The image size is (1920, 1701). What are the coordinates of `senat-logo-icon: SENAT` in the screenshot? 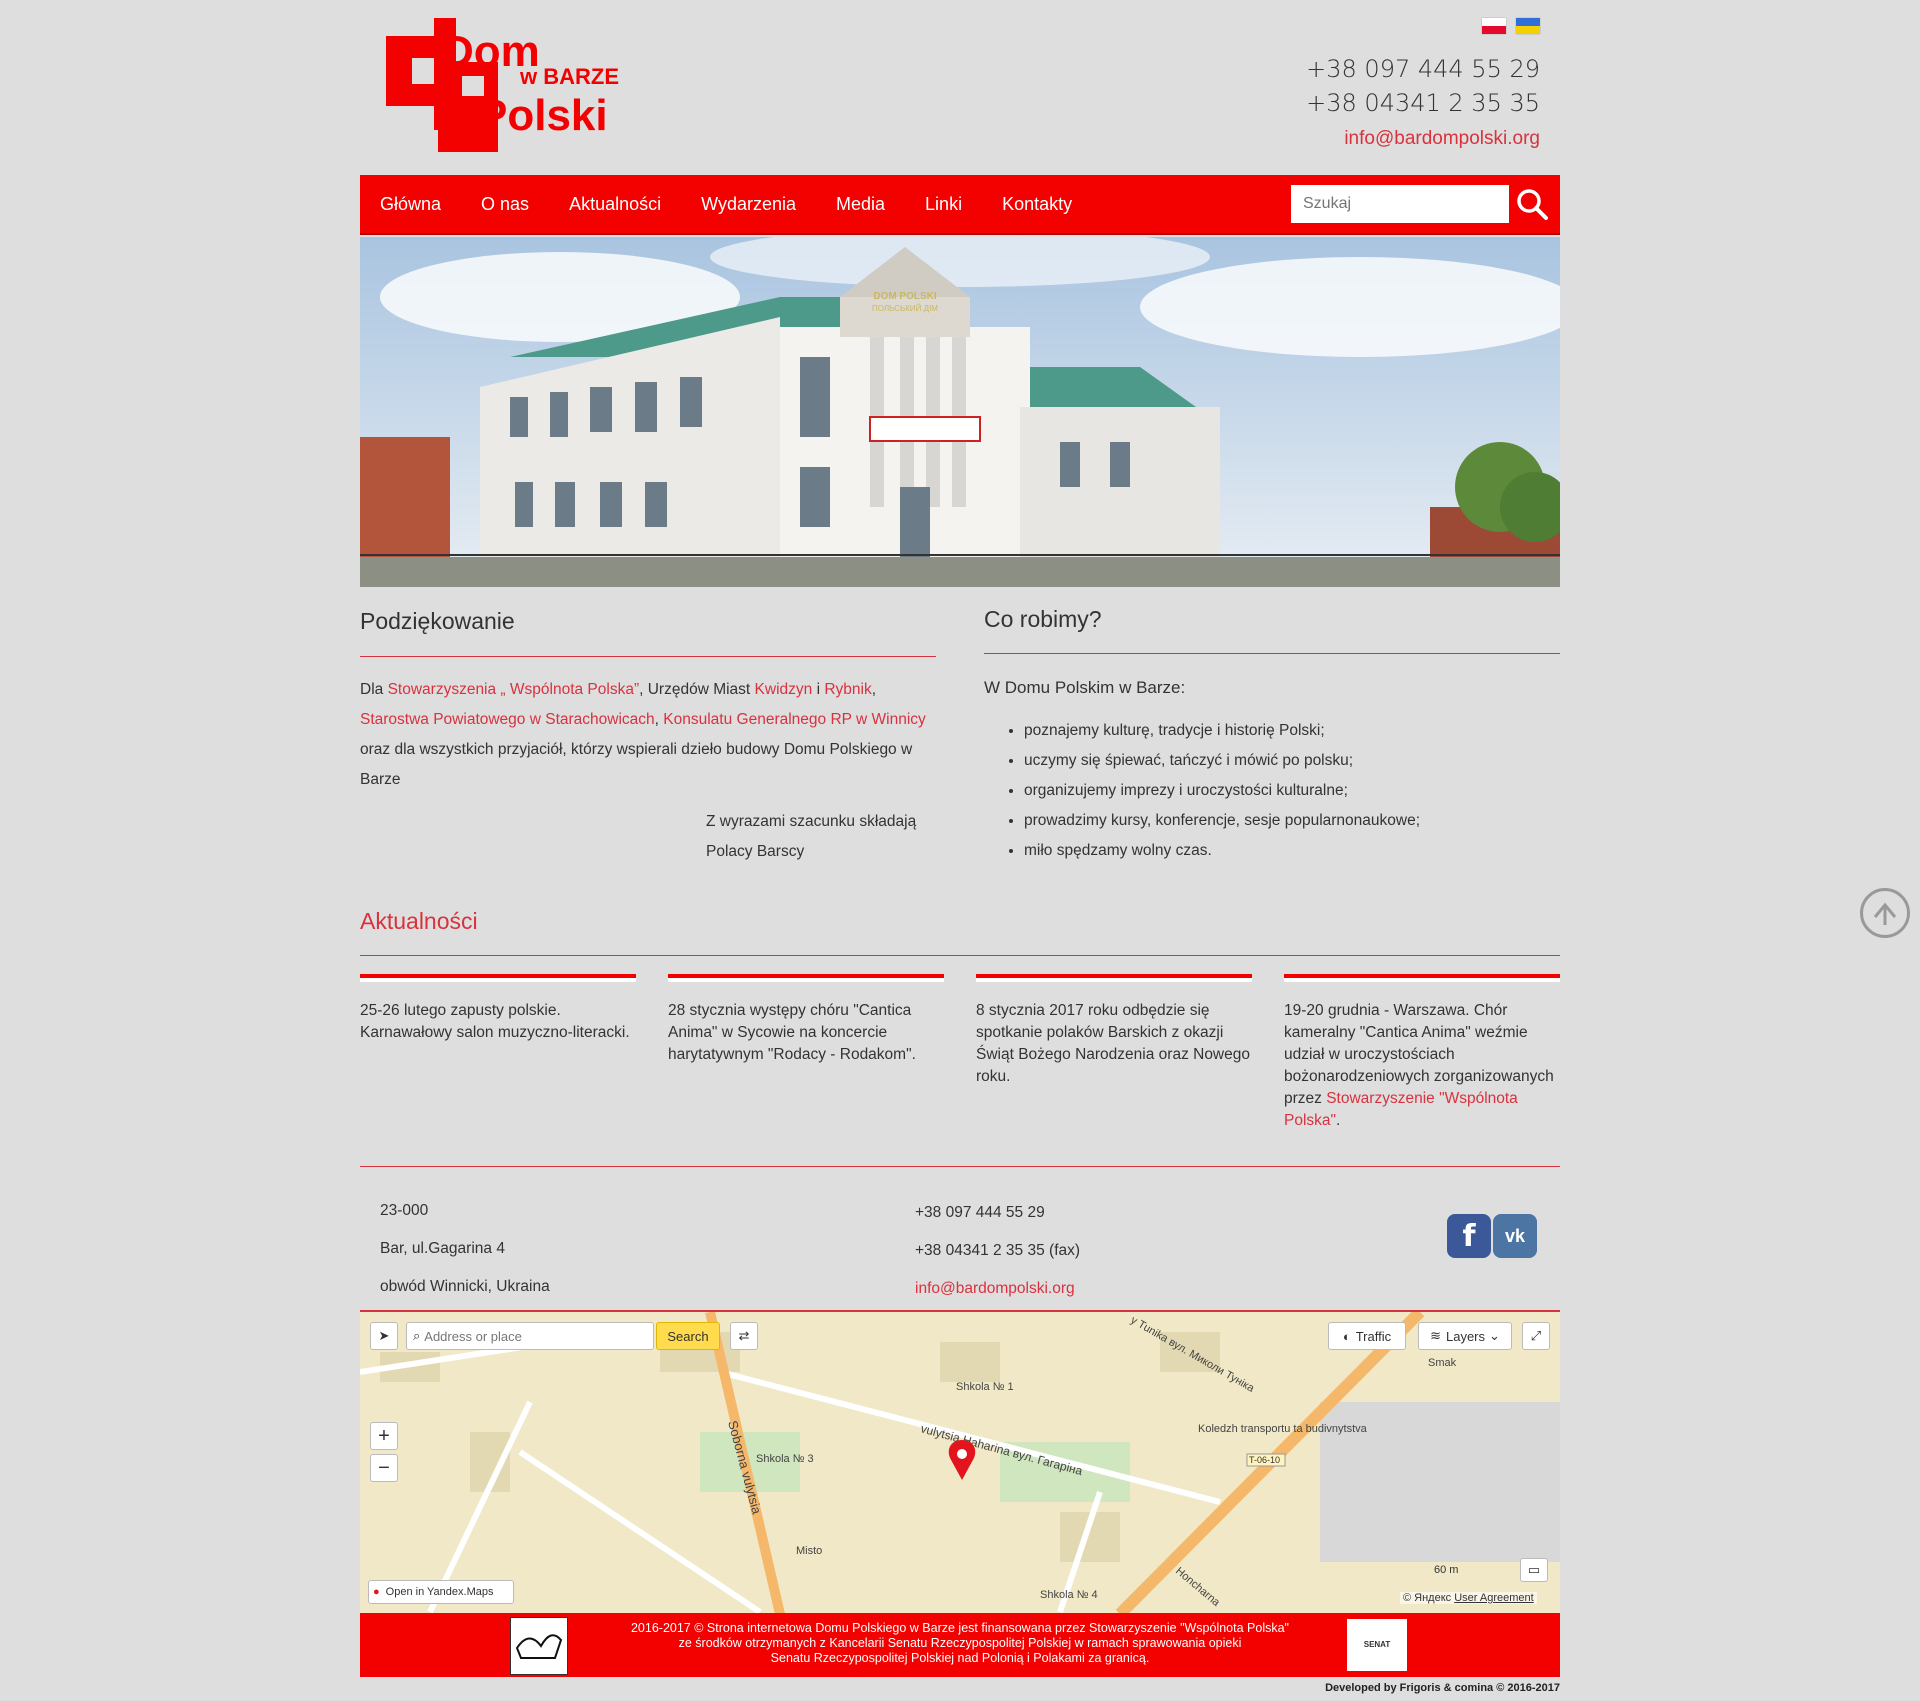 It's located at (1377, 1645).